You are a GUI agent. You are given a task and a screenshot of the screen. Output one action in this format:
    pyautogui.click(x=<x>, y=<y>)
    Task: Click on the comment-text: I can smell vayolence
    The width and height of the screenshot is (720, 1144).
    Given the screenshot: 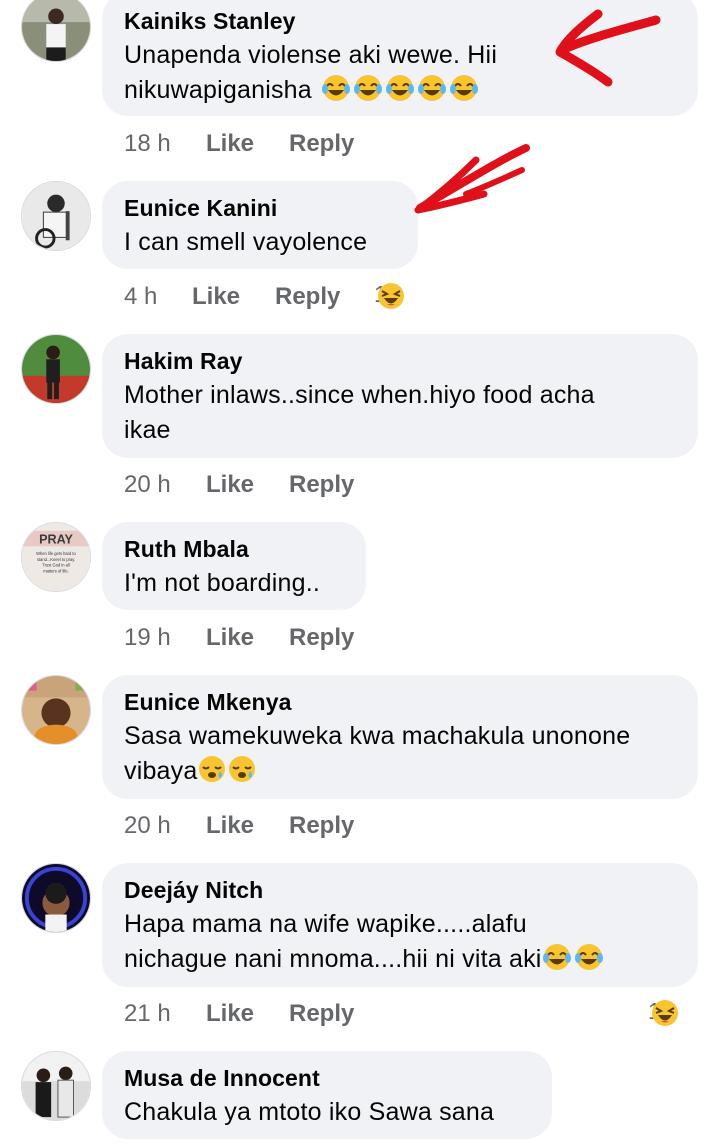 What is the action you would take?
    pyautogui.click(x=246, y=242)
    